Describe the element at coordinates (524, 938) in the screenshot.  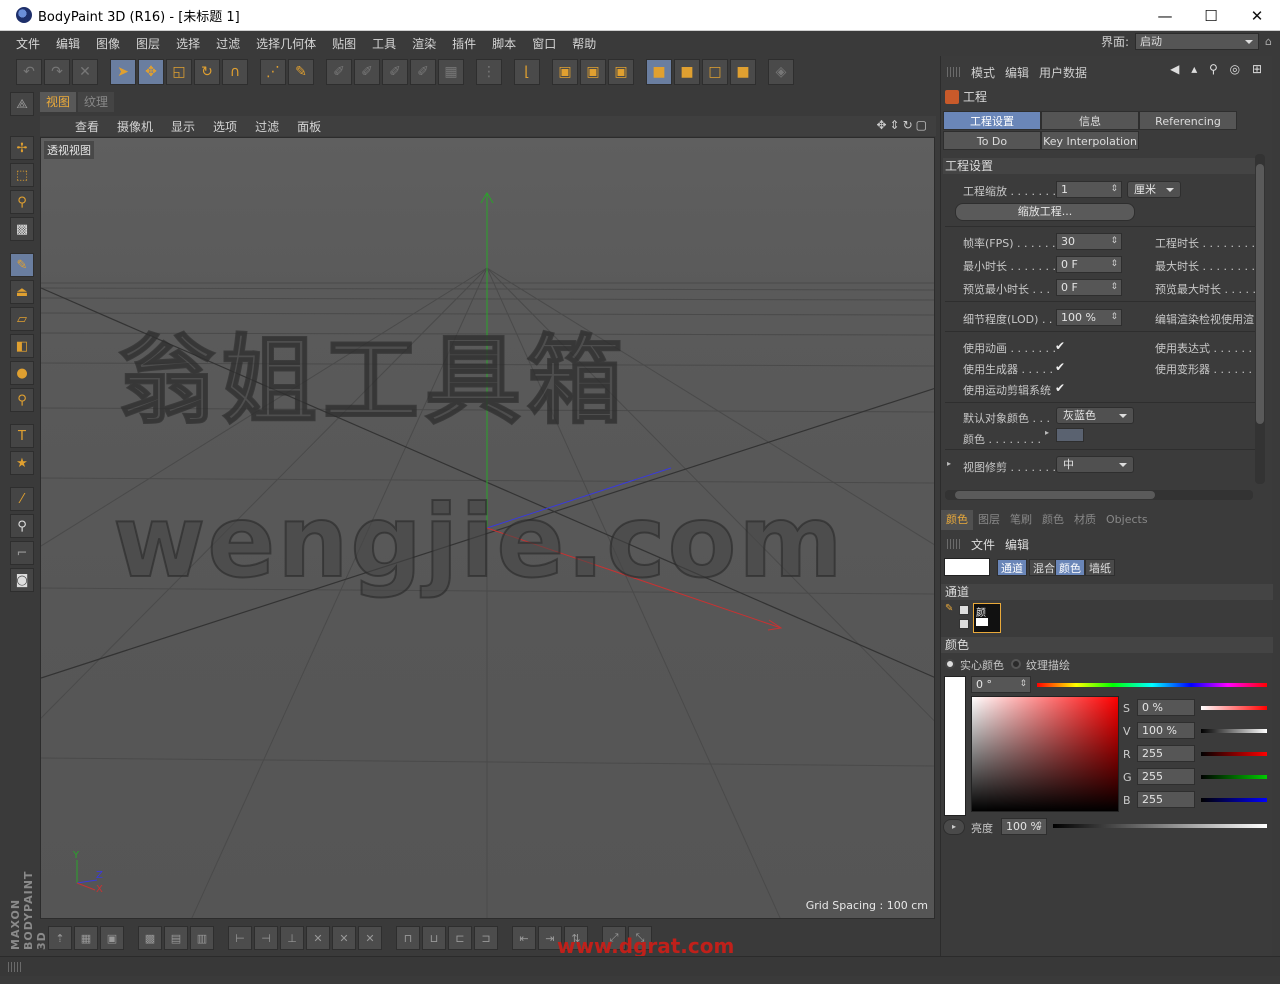
I see `uv-tool-17-icon: ⇤` at that location.